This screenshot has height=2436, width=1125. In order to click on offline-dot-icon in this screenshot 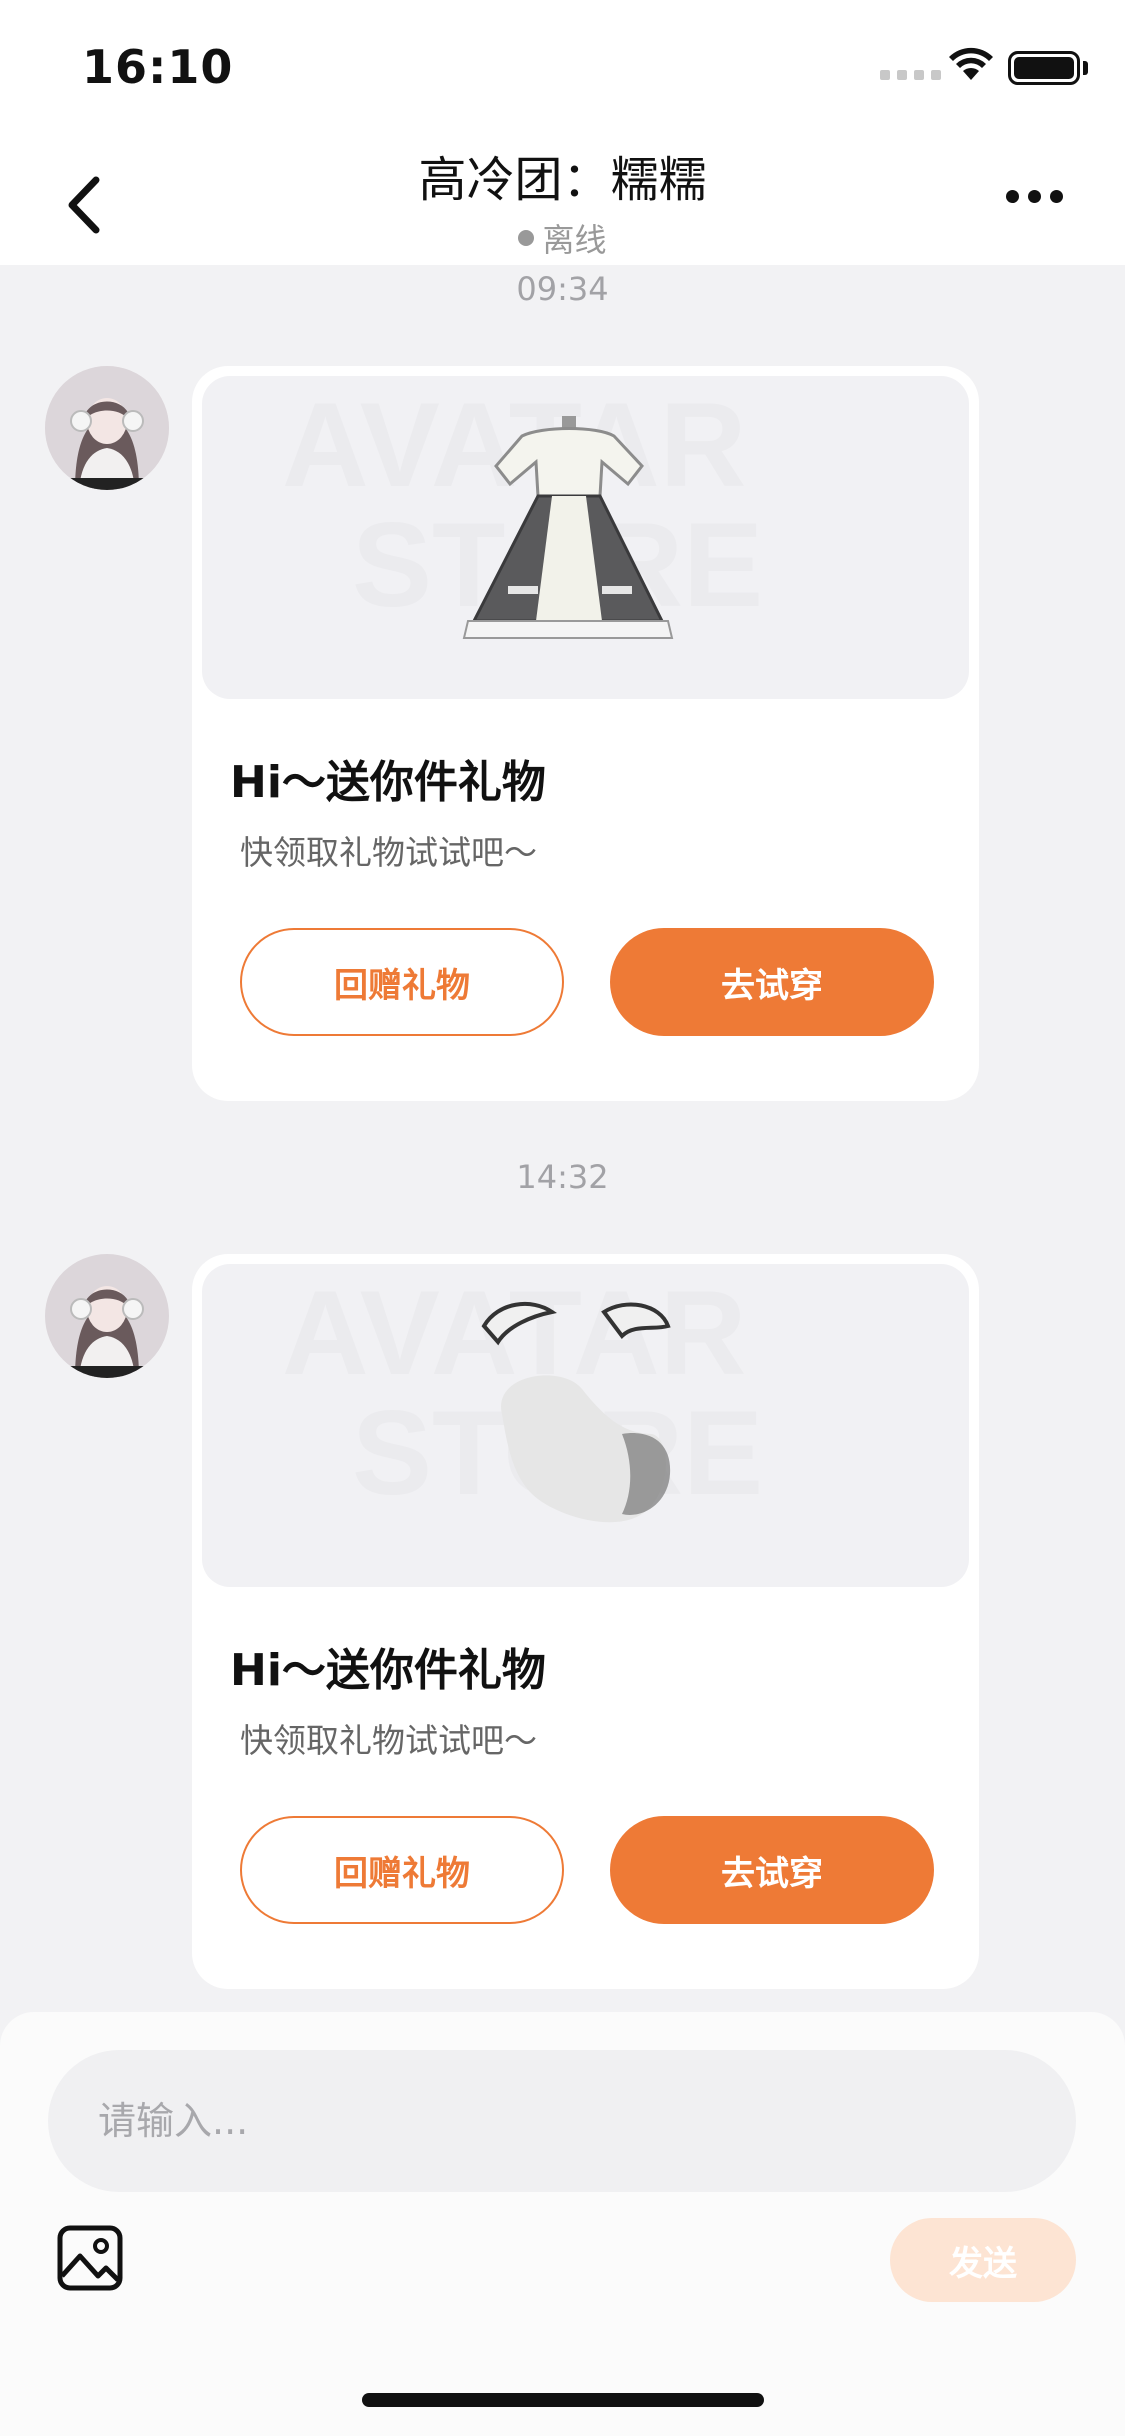, I will do `click(526, 238)`.